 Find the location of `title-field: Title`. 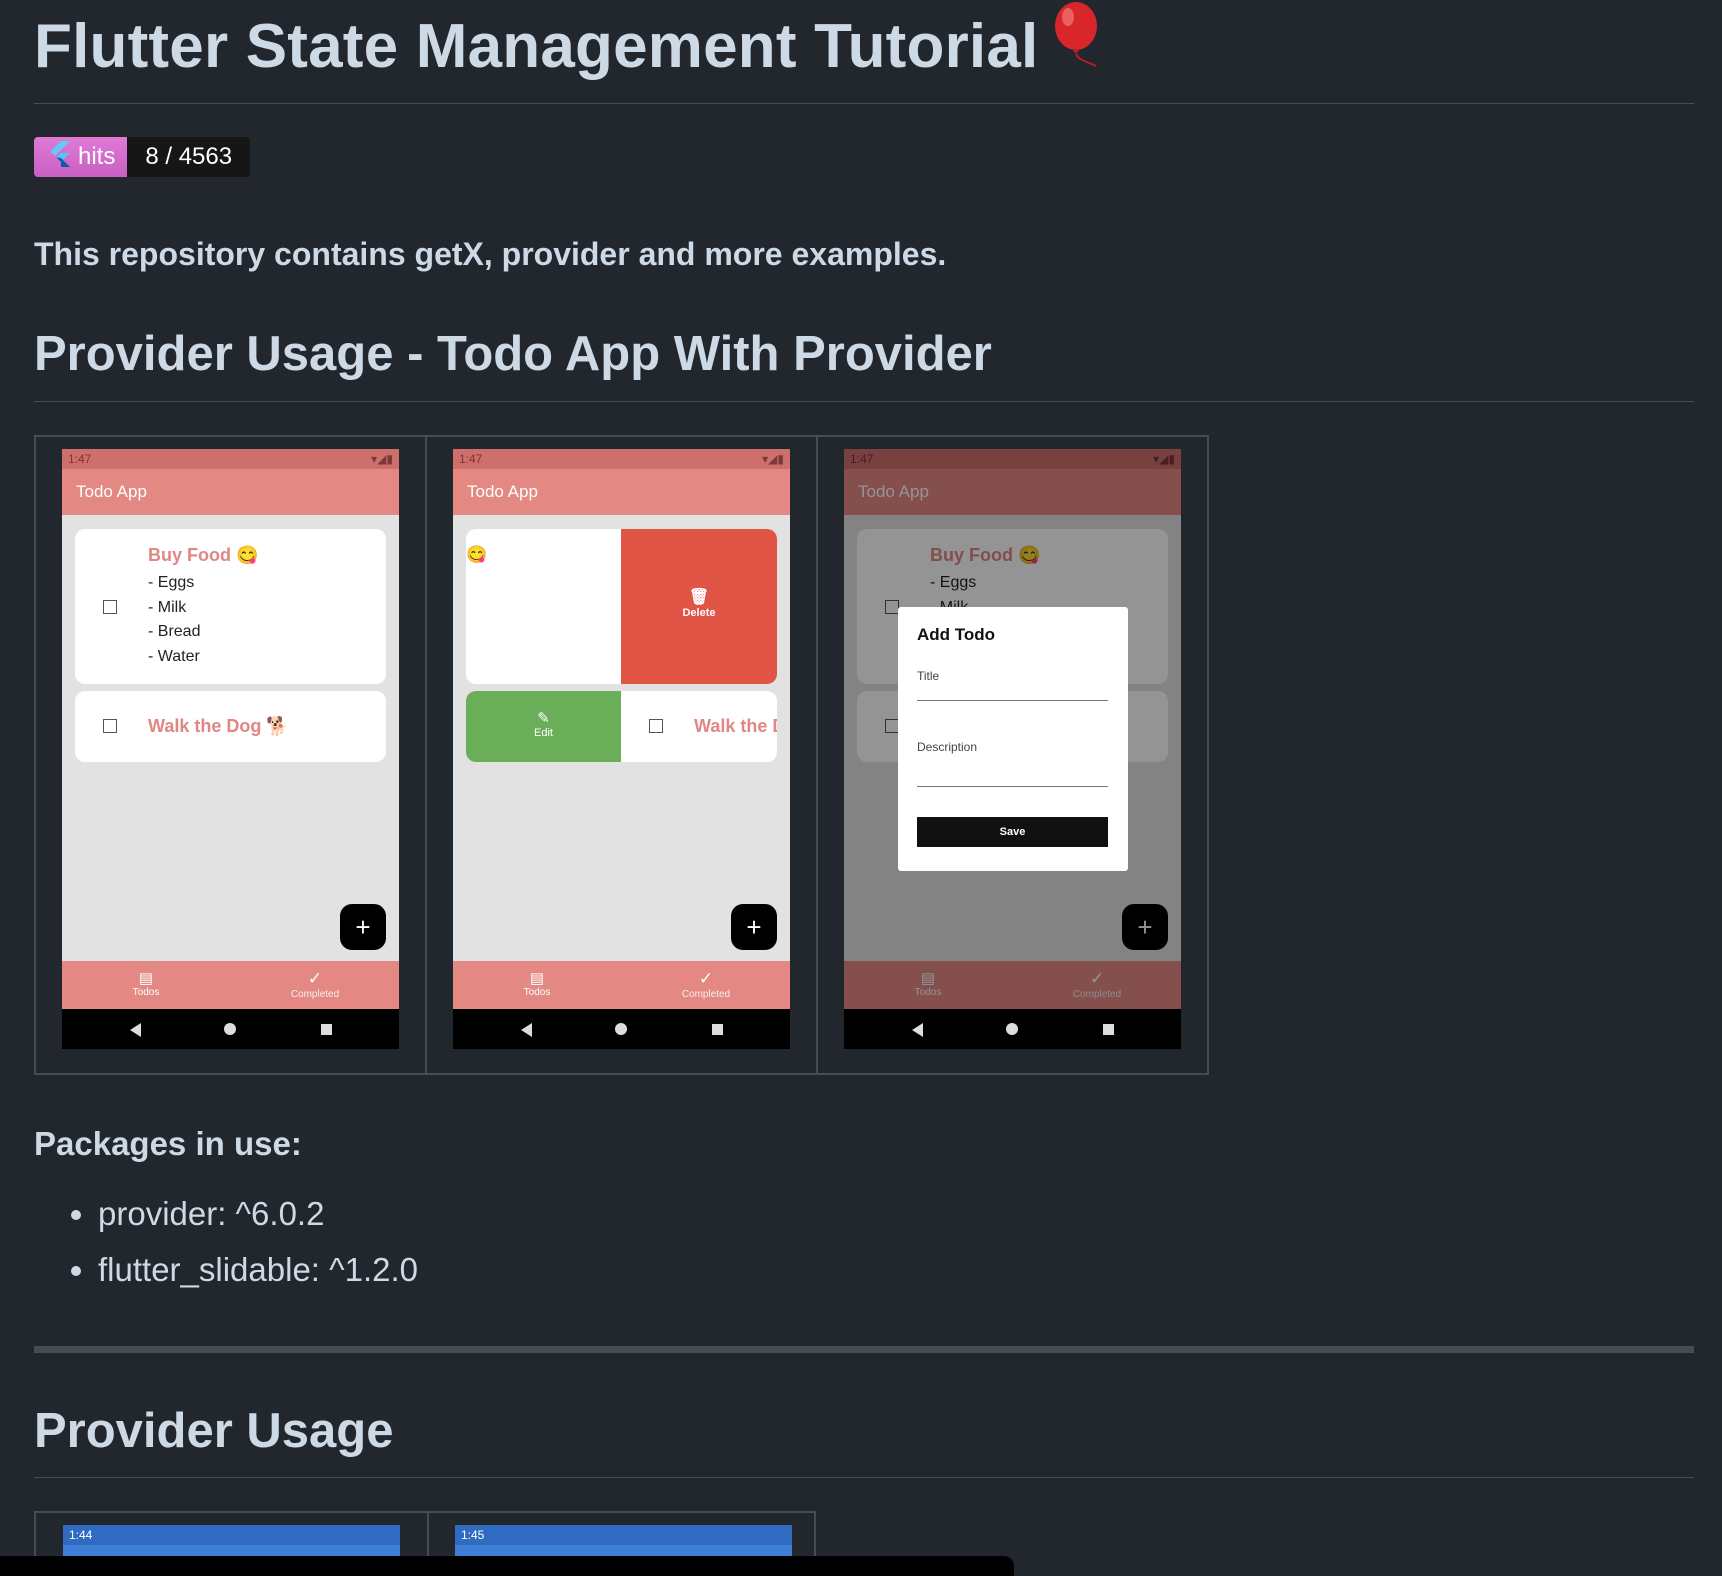

title-field: Title is located at coordinates (1012, 684).